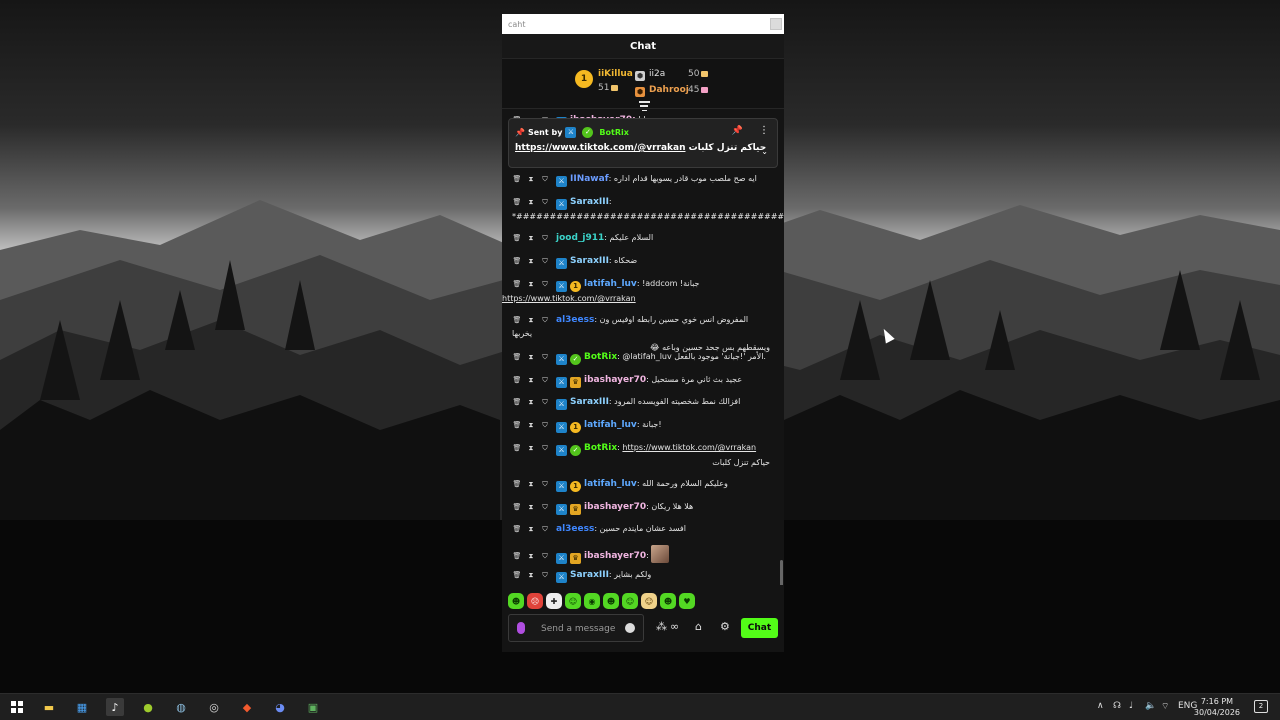 Image resolution: width=1280 pixels, height=720 pixels. Describe the element at coordinates (636, 299) in the screenshot. I see `chat-text-continued: https://www.tiktok.com/@vrrakan` at that location.